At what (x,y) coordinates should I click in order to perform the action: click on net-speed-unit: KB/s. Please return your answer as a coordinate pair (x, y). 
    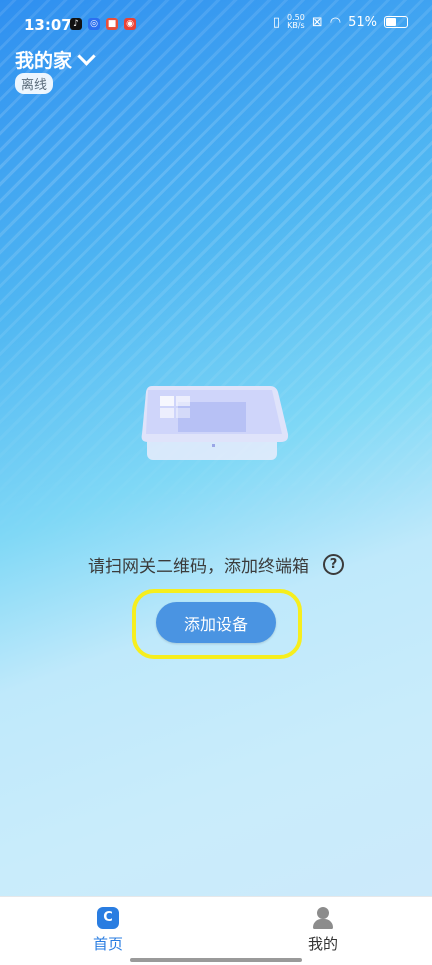
    Looking at the image, I should click on (296, 25).